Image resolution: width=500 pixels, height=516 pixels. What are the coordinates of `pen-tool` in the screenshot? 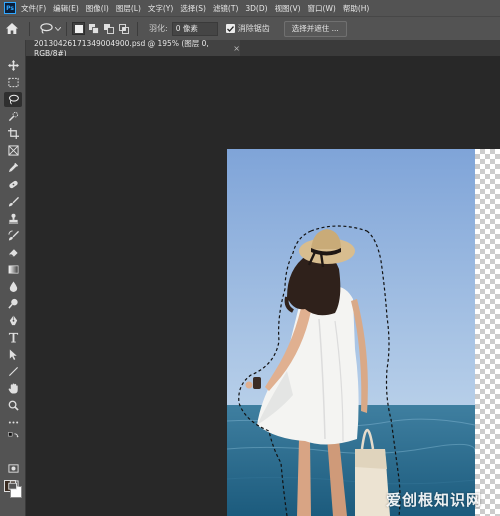 It's located at (13, 320).